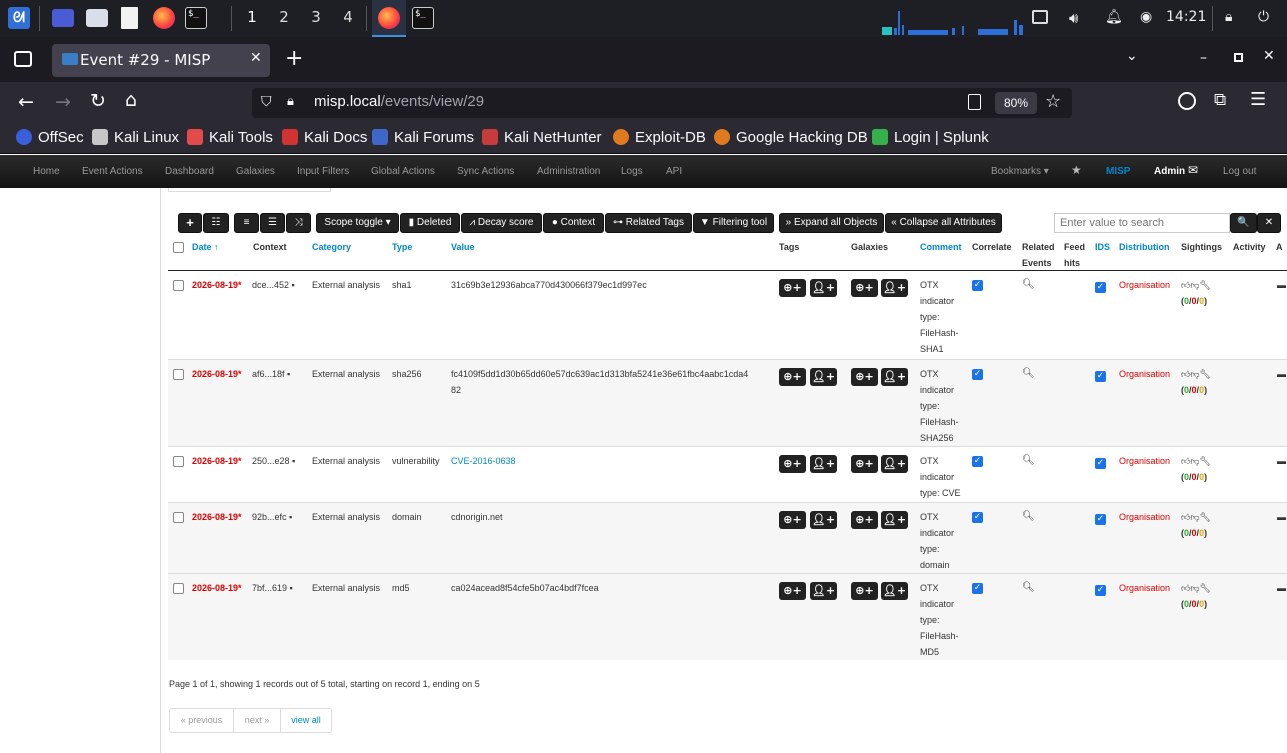 Image resolution: width=1287 pixels, height=753 pixels. I want to click on row-value: cdnorigin.net, so click(477, 517).